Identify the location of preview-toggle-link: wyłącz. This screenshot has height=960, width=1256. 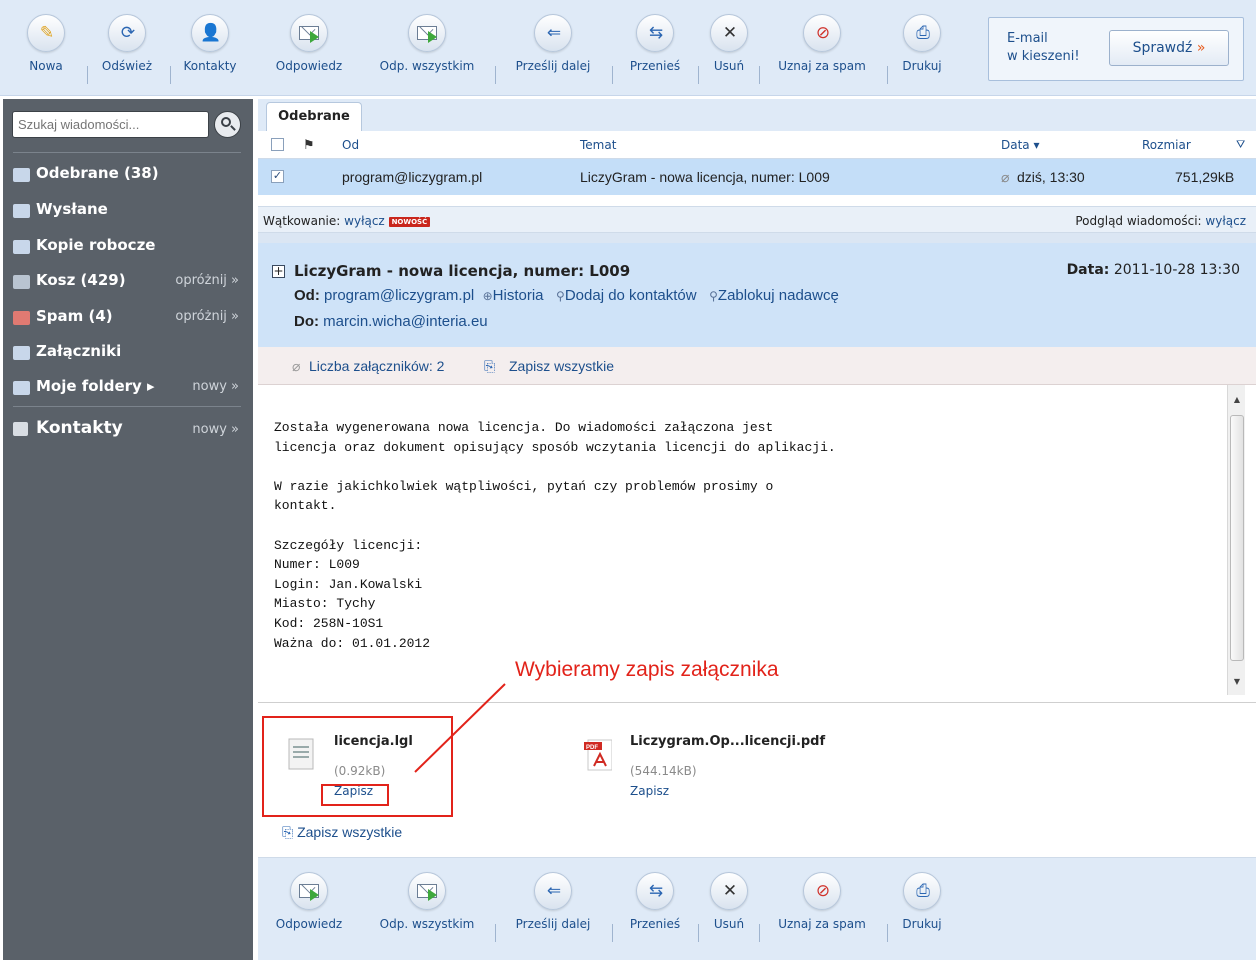
(1225, 221).